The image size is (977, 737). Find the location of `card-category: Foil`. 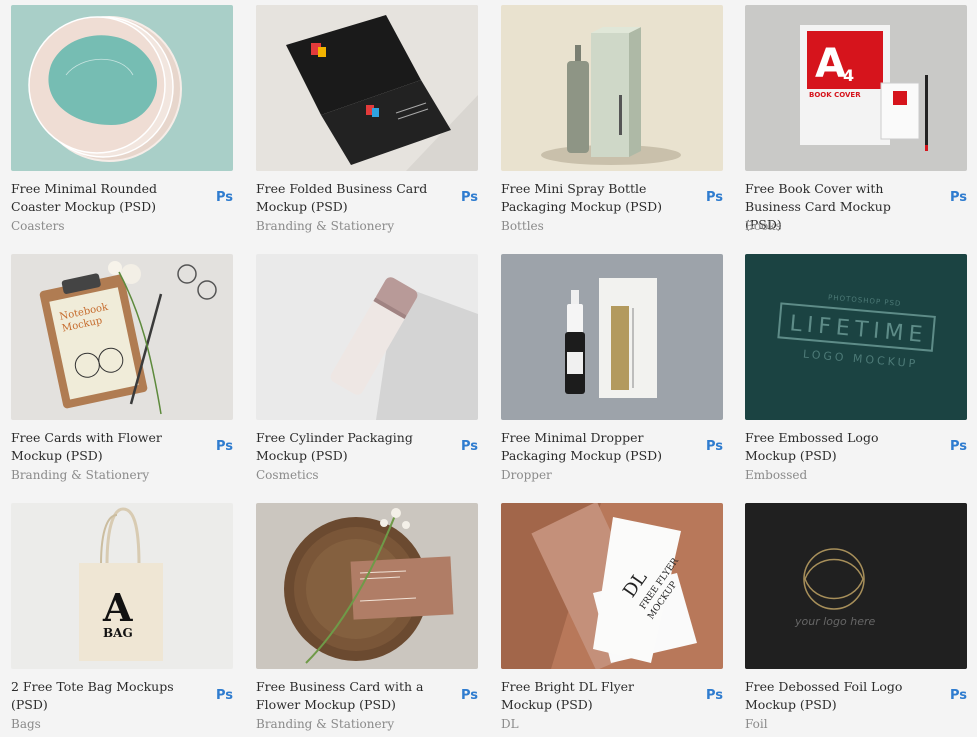

card-category: Foil is located at coordinates (756, 724).